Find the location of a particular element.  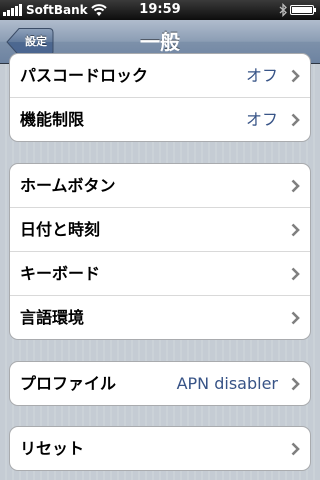

settings-group-reset: リセット is located at coordinates (160, 448).